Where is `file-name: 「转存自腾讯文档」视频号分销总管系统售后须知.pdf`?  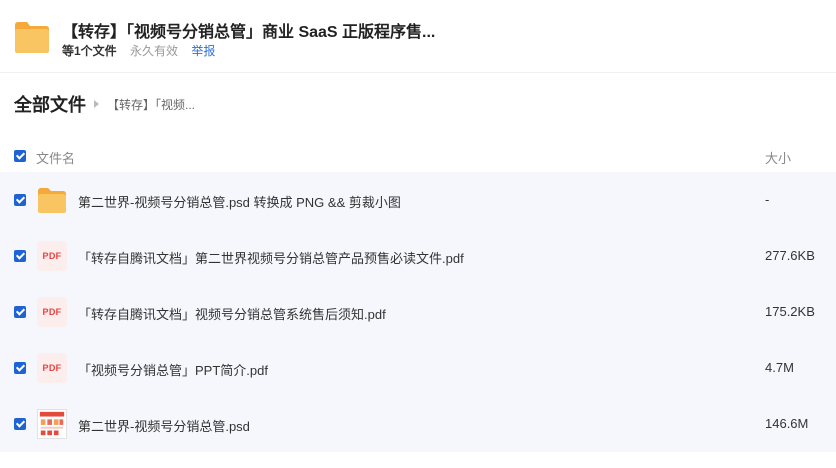
file-name: 「转存自腾讯文档」视频号分销总管系统售后须知.pdf is located at coordinates (232, 313).